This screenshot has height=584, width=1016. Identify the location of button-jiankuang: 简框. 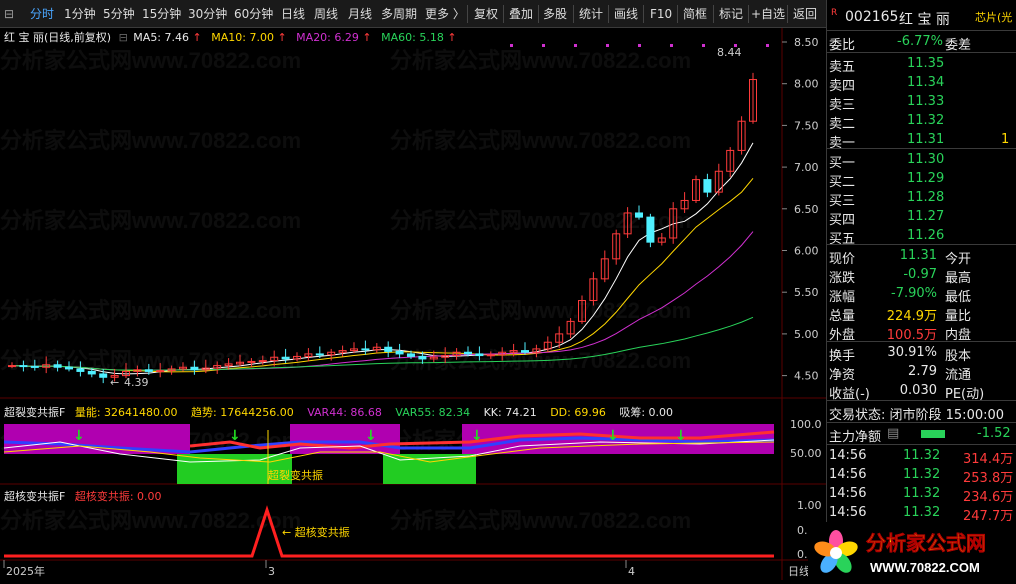
(695, 14).